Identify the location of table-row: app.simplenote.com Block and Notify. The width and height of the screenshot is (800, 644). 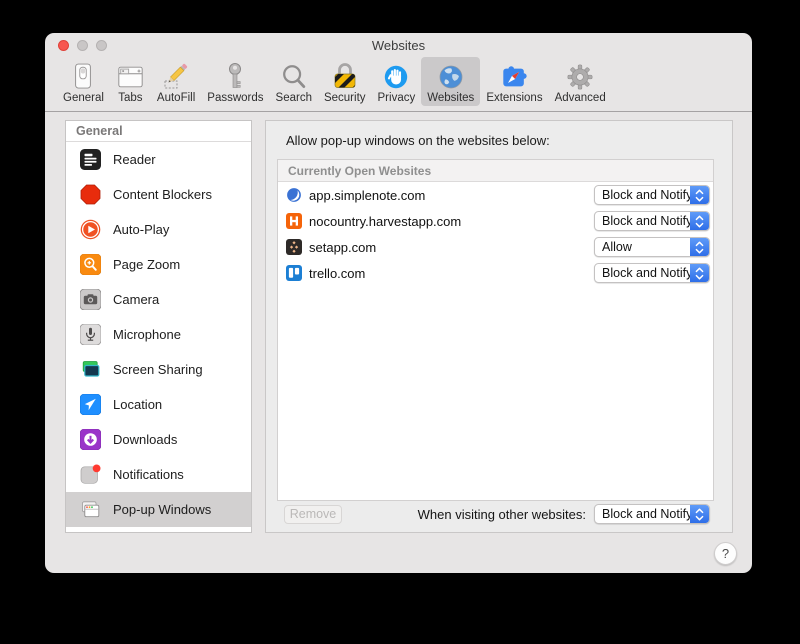
(495, 195).